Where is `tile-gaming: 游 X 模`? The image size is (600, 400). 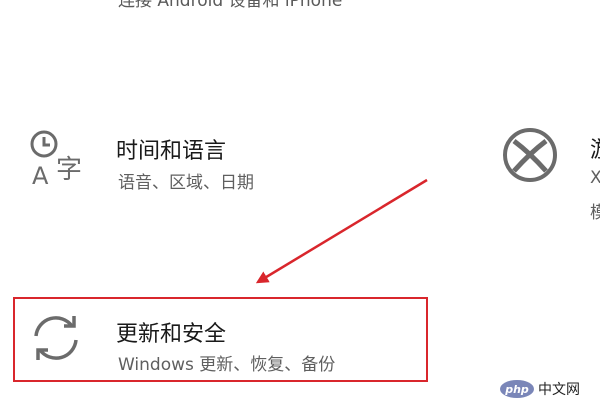
tile-gaming: 游 X 模 is located at coordinates (550, 175).